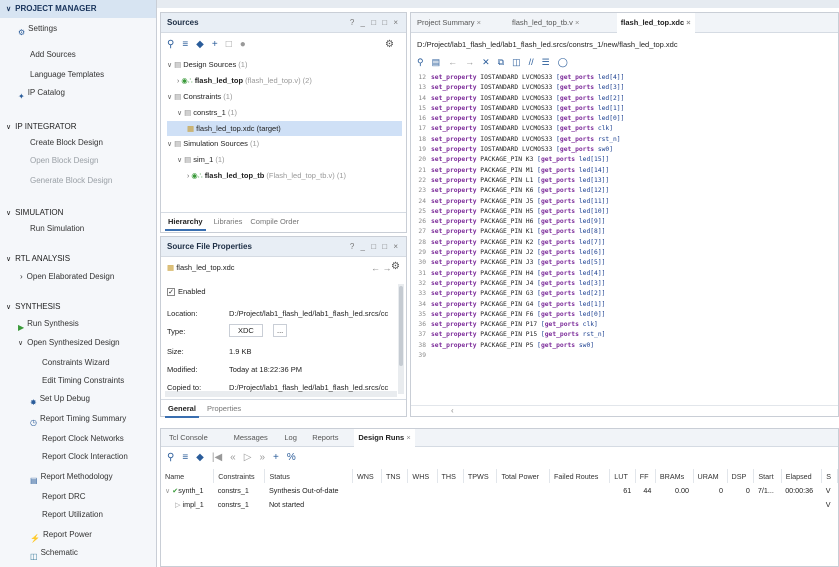  Describe the element at coordinates (401, 326) in the screenshot. I see `scrollbar-thumb` at that location.